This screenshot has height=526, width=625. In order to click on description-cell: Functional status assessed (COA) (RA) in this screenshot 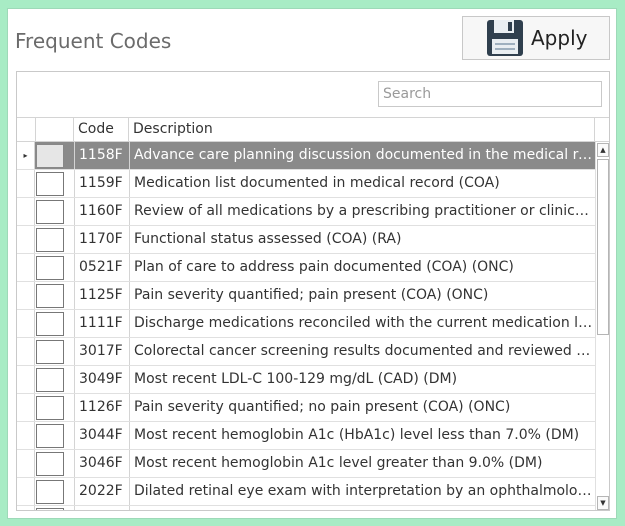, I will do `click(362, 239)`.